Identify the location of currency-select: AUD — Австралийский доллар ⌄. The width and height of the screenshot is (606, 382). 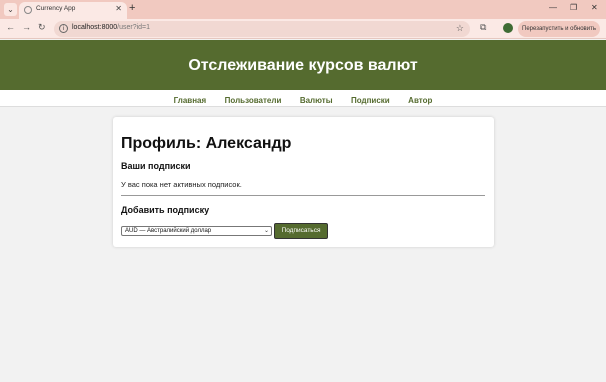
(196, 231).